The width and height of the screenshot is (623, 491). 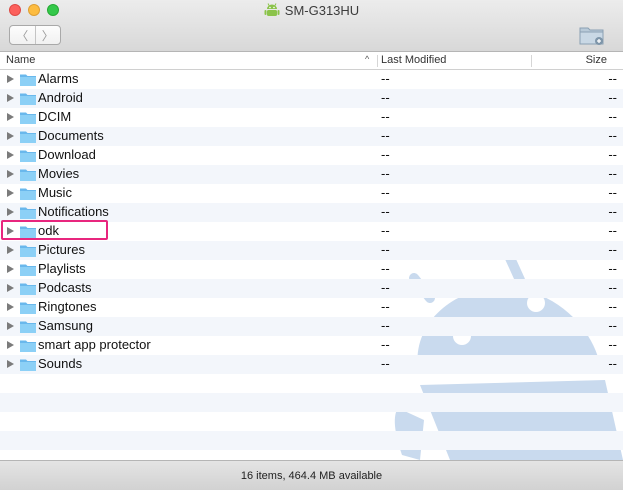 I want to click on status-bar: 16 items, 464.4 MB available, so click(x=311, y=475).